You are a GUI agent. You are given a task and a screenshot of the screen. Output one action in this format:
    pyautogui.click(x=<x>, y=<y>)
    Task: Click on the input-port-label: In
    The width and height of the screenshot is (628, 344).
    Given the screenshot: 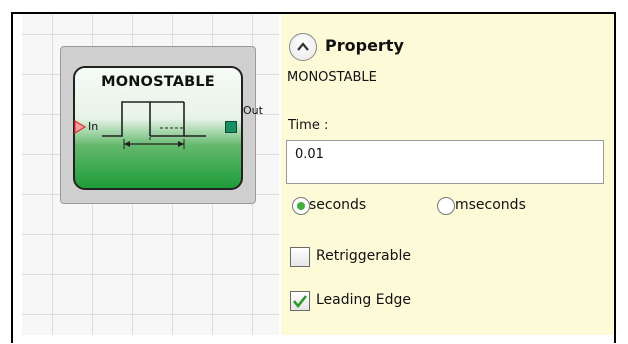 What is the action you would take?
    pyautogui.click(x=93, y=126)
    